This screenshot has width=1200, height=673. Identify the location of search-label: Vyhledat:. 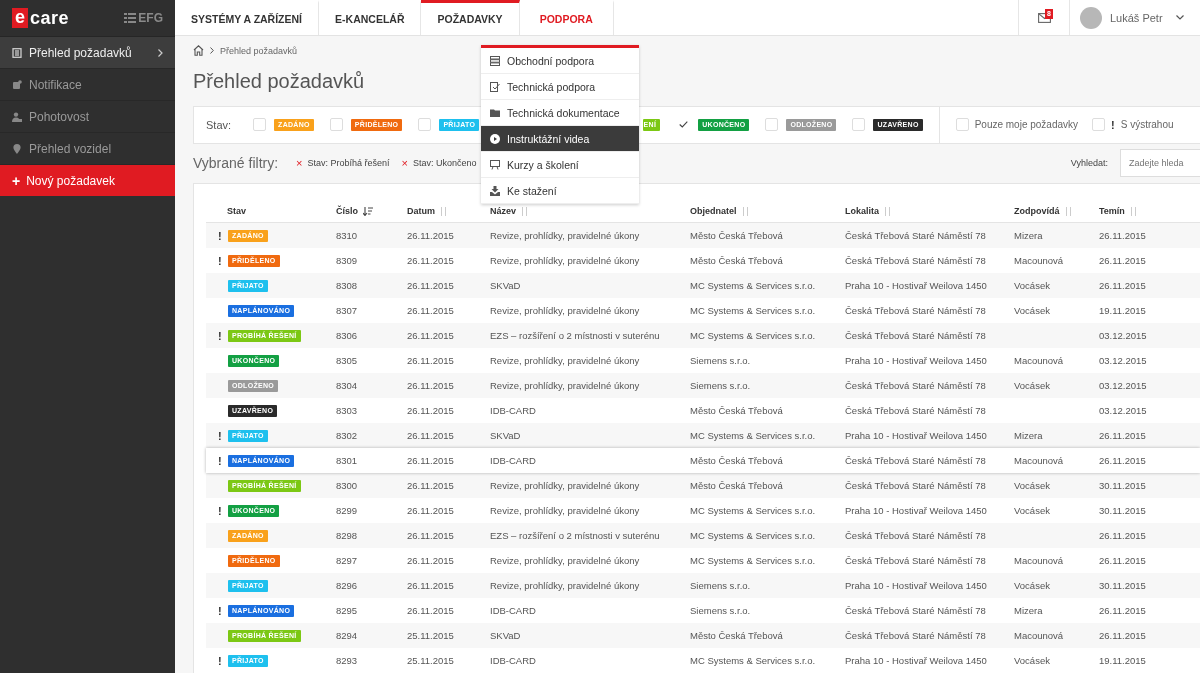
(1089, 163).